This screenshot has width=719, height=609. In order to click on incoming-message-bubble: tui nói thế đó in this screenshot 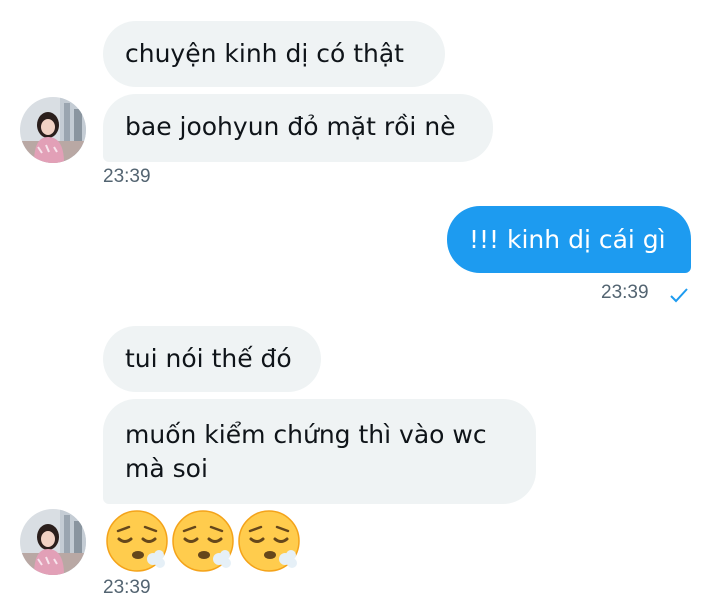, I will do `click(212, 359)`.